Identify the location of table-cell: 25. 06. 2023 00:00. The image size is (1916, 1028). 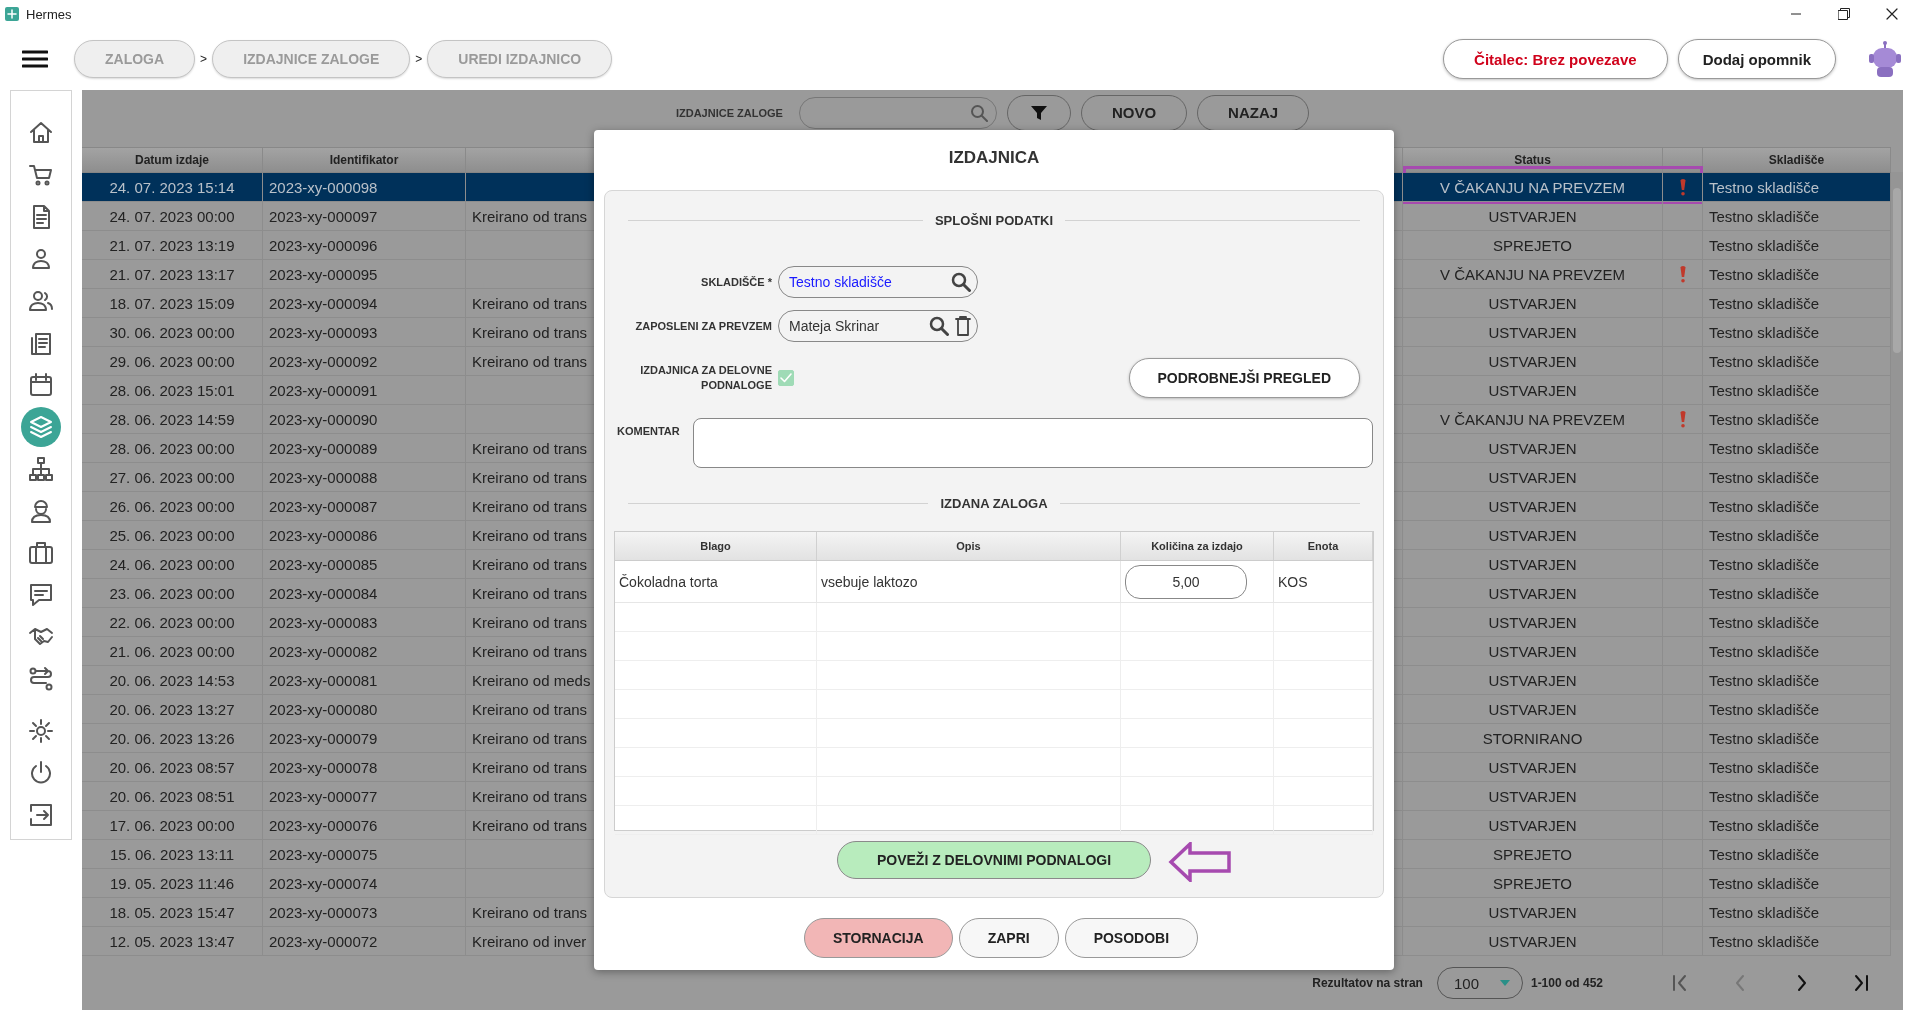
(172, 535).